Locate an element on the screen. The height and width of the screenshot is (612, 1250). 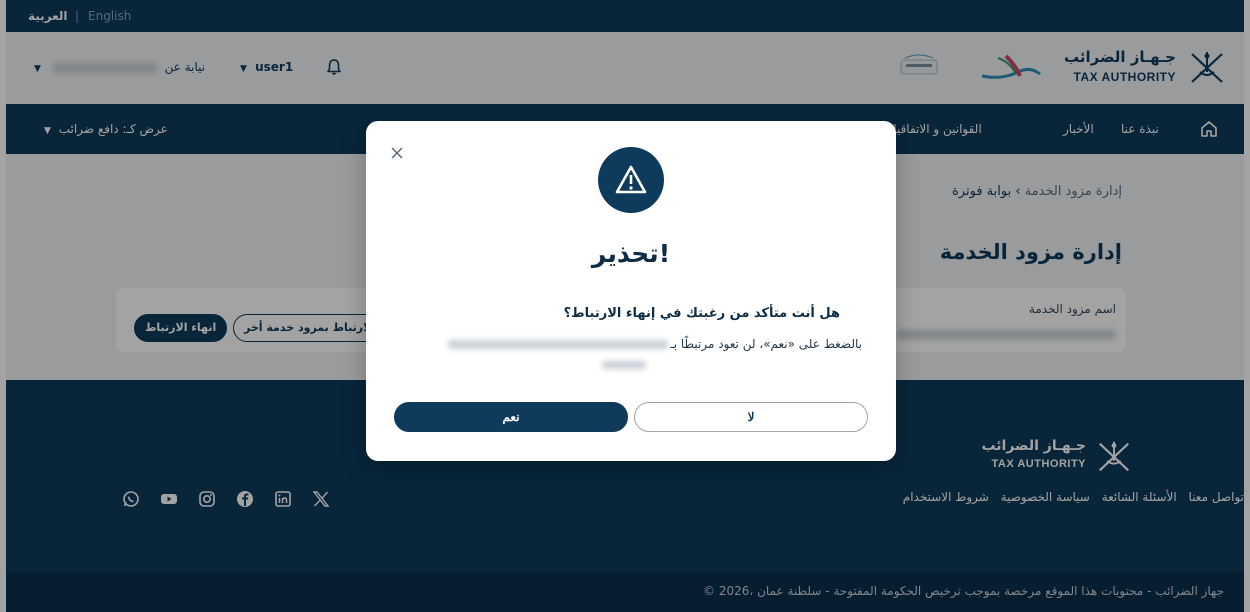
dialog-description: بالضغط على «نعم»، لن تعود مرتبطًا بـ is located at coordinates (654, 344).